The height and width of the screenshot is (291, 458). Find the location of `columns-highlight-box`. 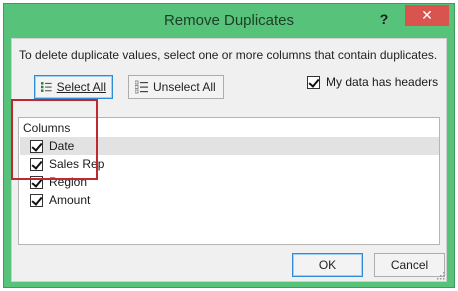

columns-highlight-box is located at coordinates (54, 139).